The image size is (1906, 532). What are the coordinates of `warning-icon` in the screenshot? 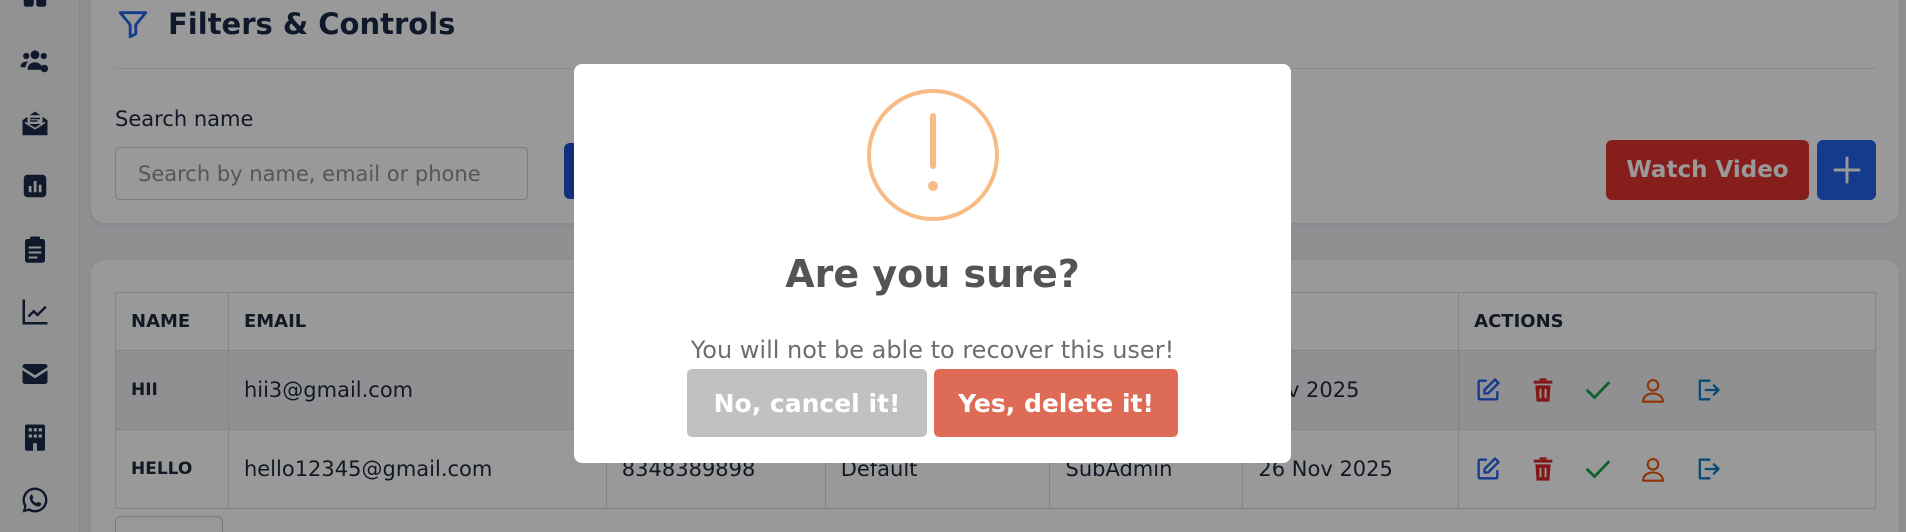 It's located at (933, 155).